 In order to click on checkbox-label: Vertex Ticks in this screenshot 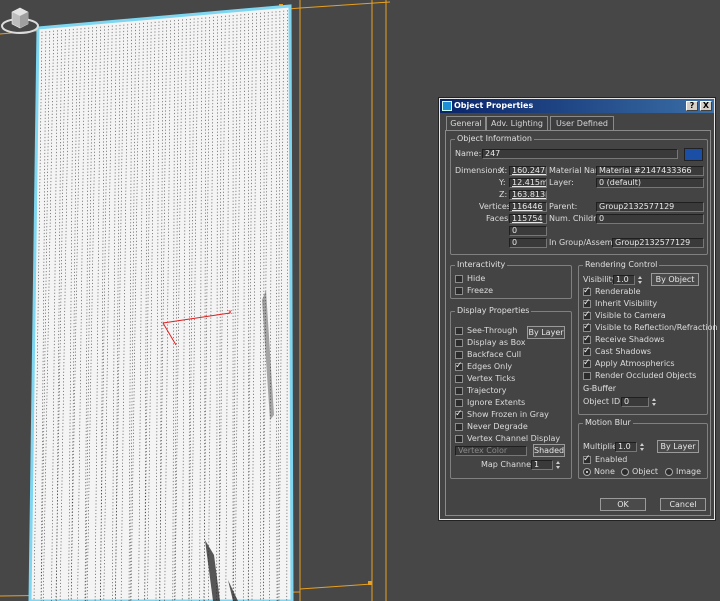, I will do `click(491, 378)`.